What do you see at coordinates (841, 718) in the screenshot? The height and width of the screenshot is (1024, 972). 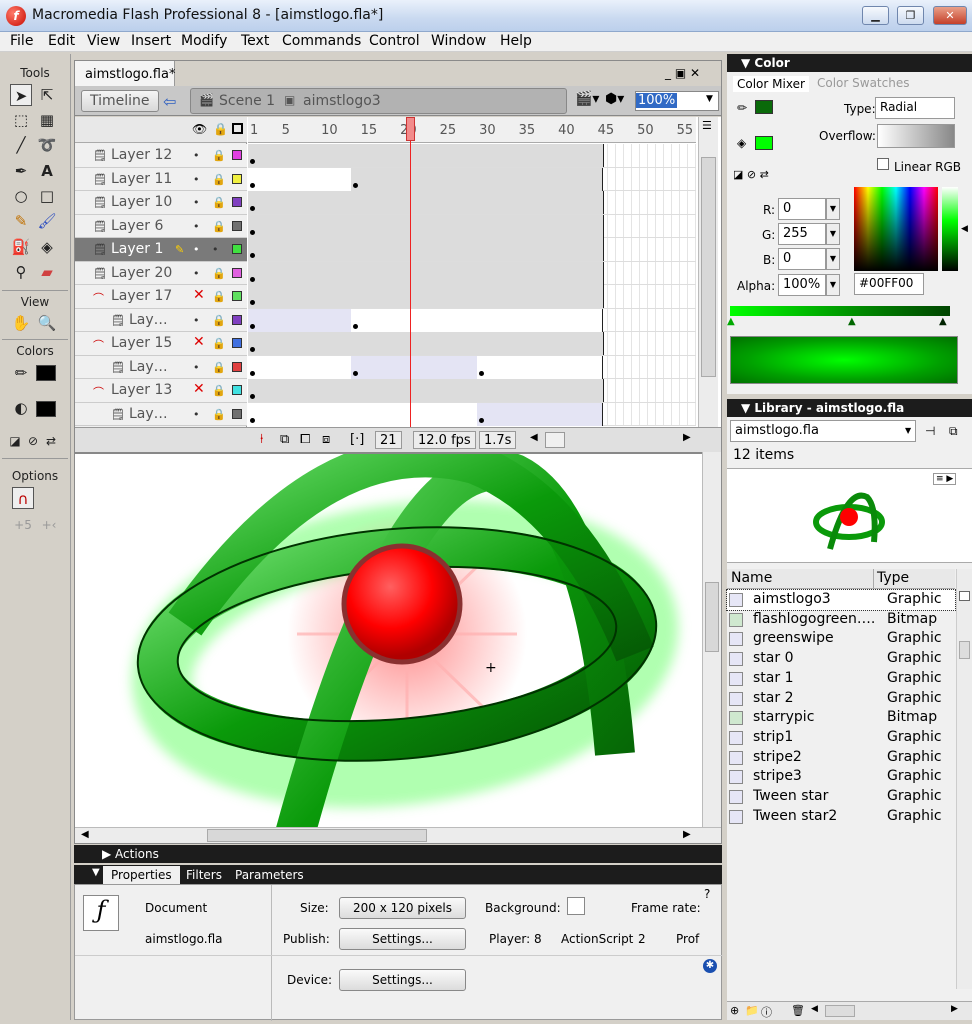 I see `library-item: starrypic Bitmap` at bounding box center [841, 718].